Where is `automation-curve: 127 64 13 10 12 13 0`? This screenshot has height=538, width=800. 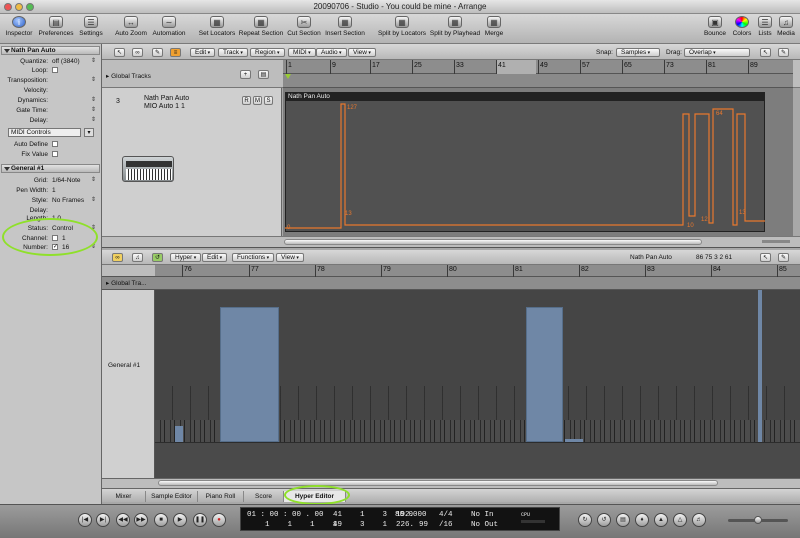
automation-curve: 127 64 13 10 12 13 0 is located at coordinates (525, 166).